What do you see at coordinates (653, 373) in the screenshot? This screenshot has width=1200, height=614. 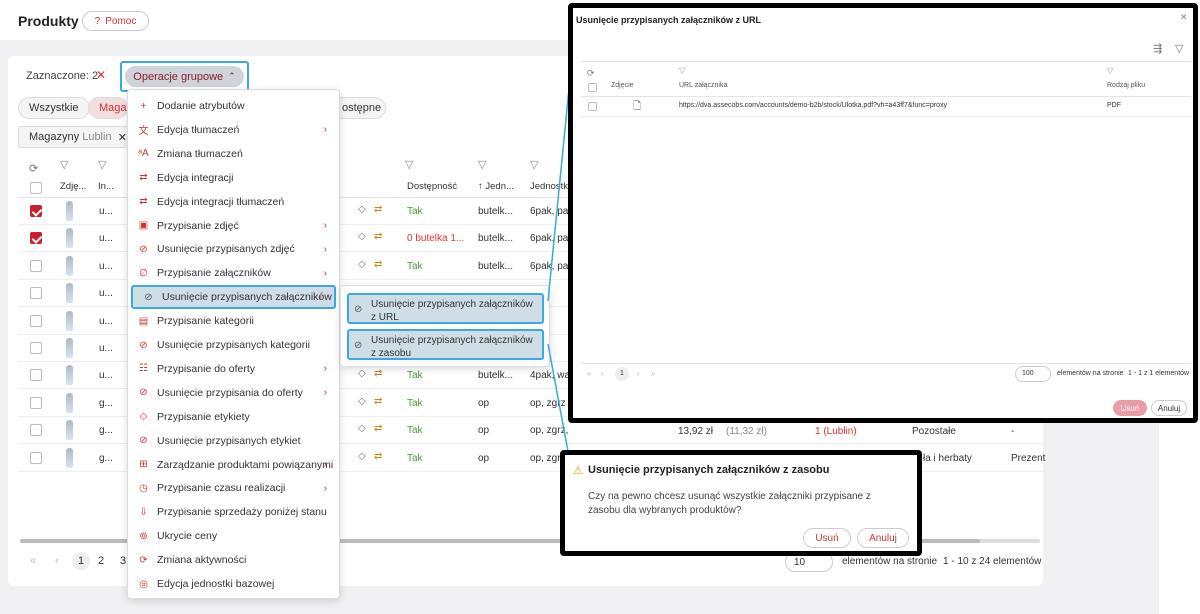 I see `last-page-icon: »` at bounding box center [653, 373].